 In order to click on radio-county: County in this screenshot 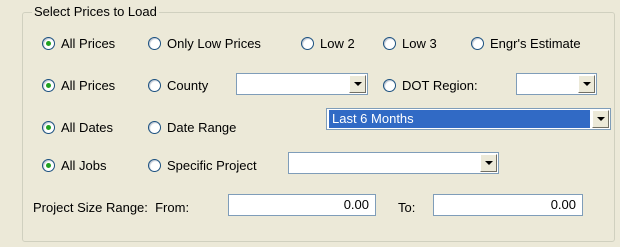, I will do `click(178, 85)`.